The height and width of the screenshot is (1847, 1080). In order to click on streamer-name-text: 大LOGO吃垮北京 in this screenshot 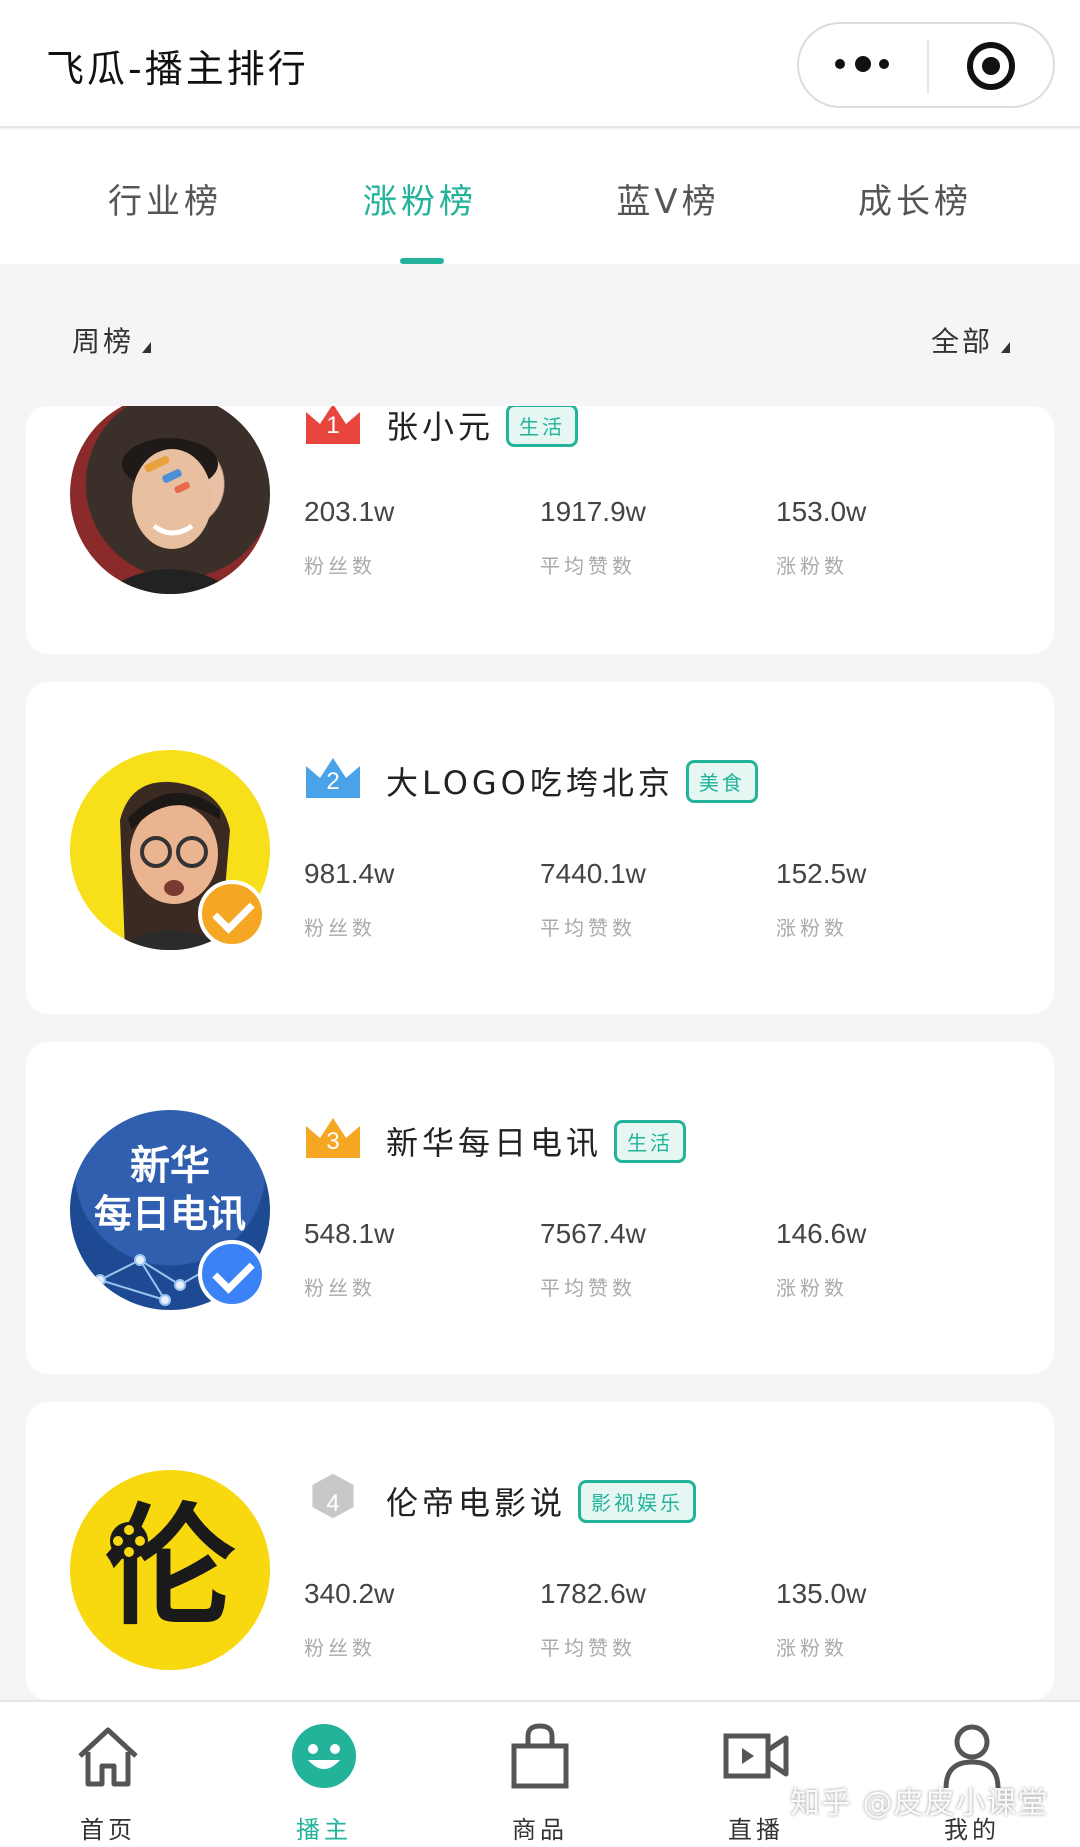, I will do `click(530, 783)`.